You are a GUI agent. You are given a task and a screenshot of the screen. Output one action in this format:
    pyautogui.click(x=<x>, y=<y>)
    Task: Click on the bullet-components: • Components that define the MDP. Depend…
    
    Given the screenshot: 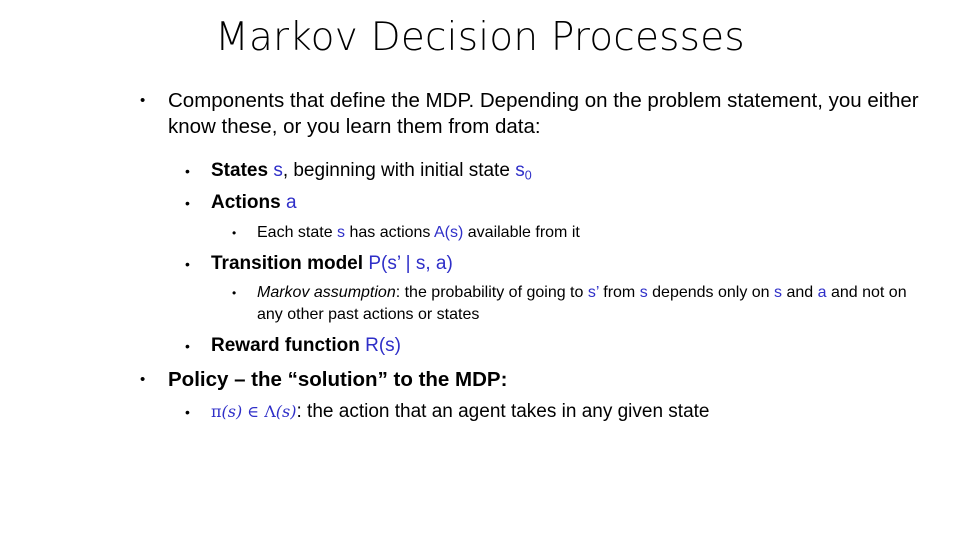 What is the action you would take?
    pyautogui.click(x=535, y=114)
    